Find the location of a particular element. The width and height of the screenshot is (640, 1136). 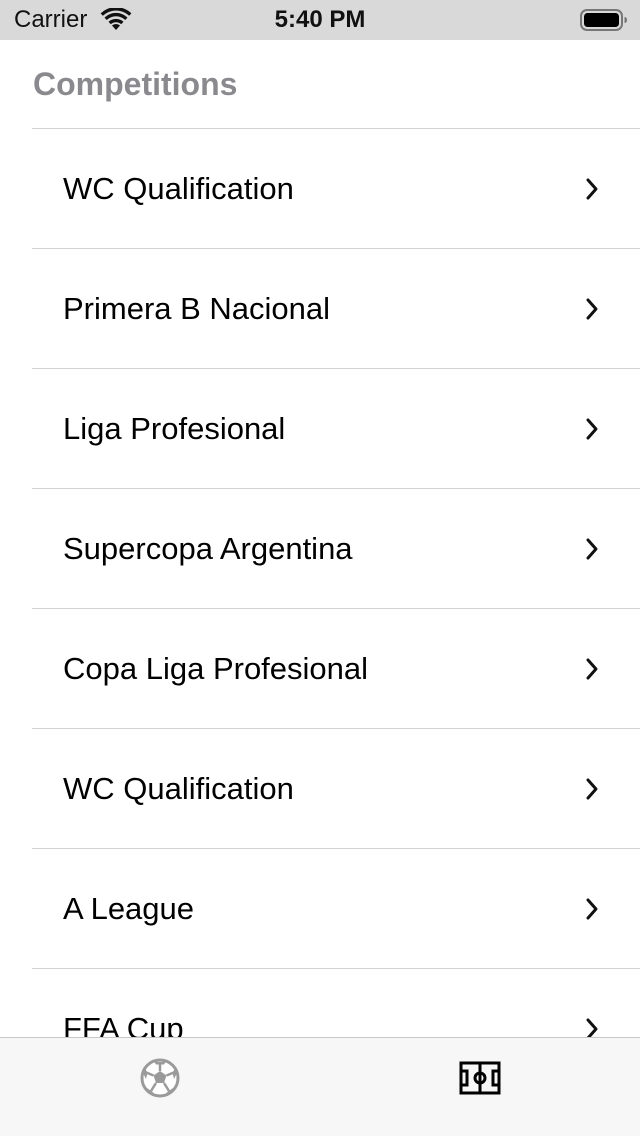

competition-row: Liga Profesional is located at coordinates (336, 429).